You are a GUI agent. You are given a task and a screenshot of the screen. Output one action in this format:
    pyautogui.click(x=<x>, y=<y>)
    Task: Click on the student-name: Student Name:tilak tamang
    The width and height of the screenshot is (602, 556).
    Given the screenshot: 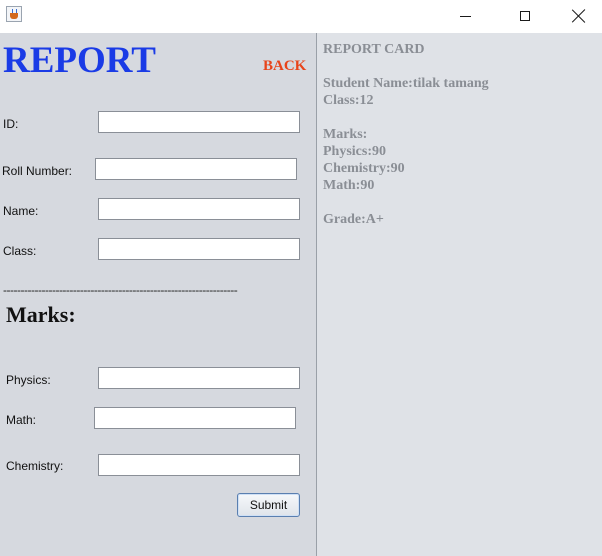 What is the action you would take?
    pyautogui.click(x=406, y=83)
    